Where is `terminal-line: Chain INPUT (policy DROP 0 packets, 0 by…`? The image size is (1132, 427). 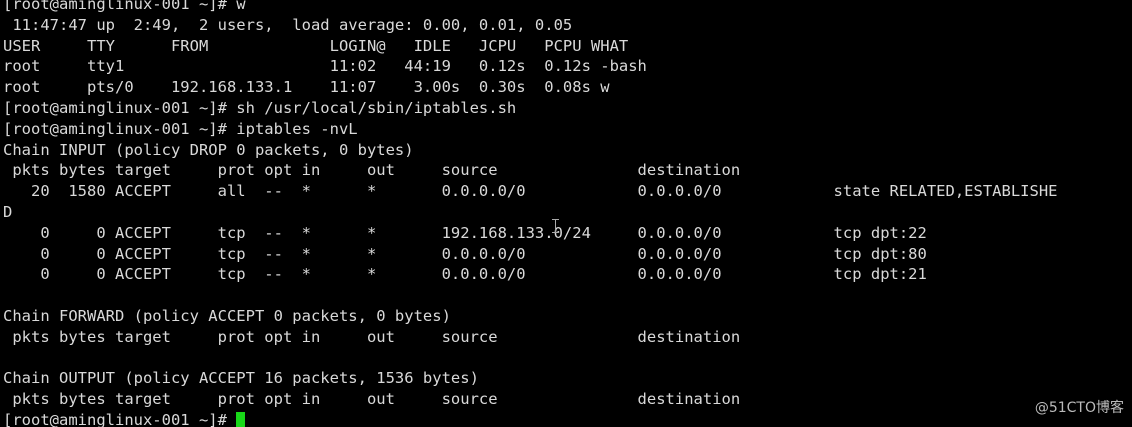 terminal-line: Chain INPUT (policy DROP 0 packets, 0 by… is located at coordinates (208, 149).